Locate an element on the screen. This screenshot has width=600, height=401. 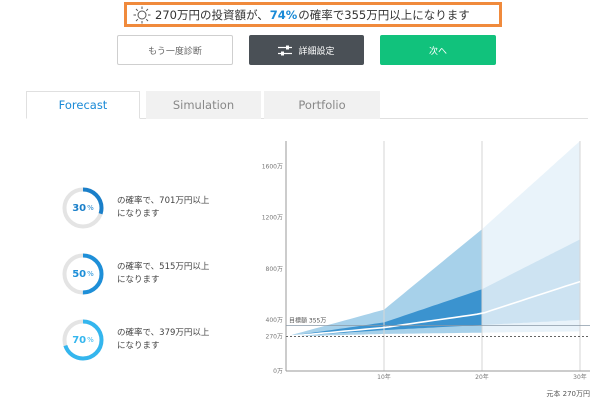
probability-ring: 70% is located at coordinates (83, 340).